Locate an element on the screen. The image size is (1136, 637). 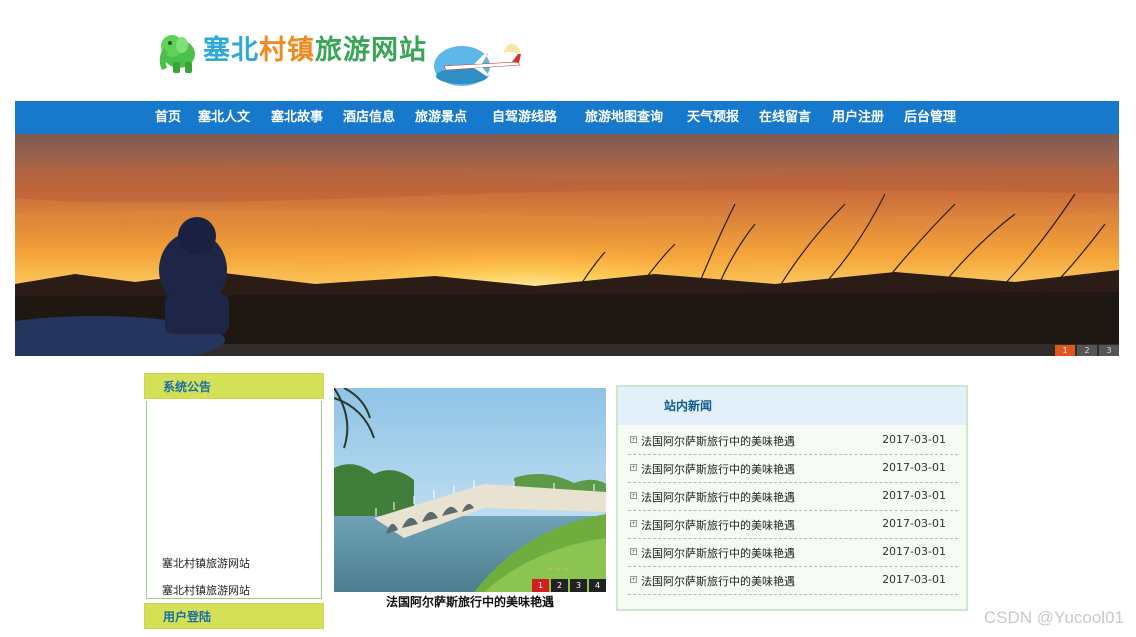
notice-panel: 系统公告 塞北村镇旅游网站 塞北村镇旅游网站 is located at coordinates (234, 486).